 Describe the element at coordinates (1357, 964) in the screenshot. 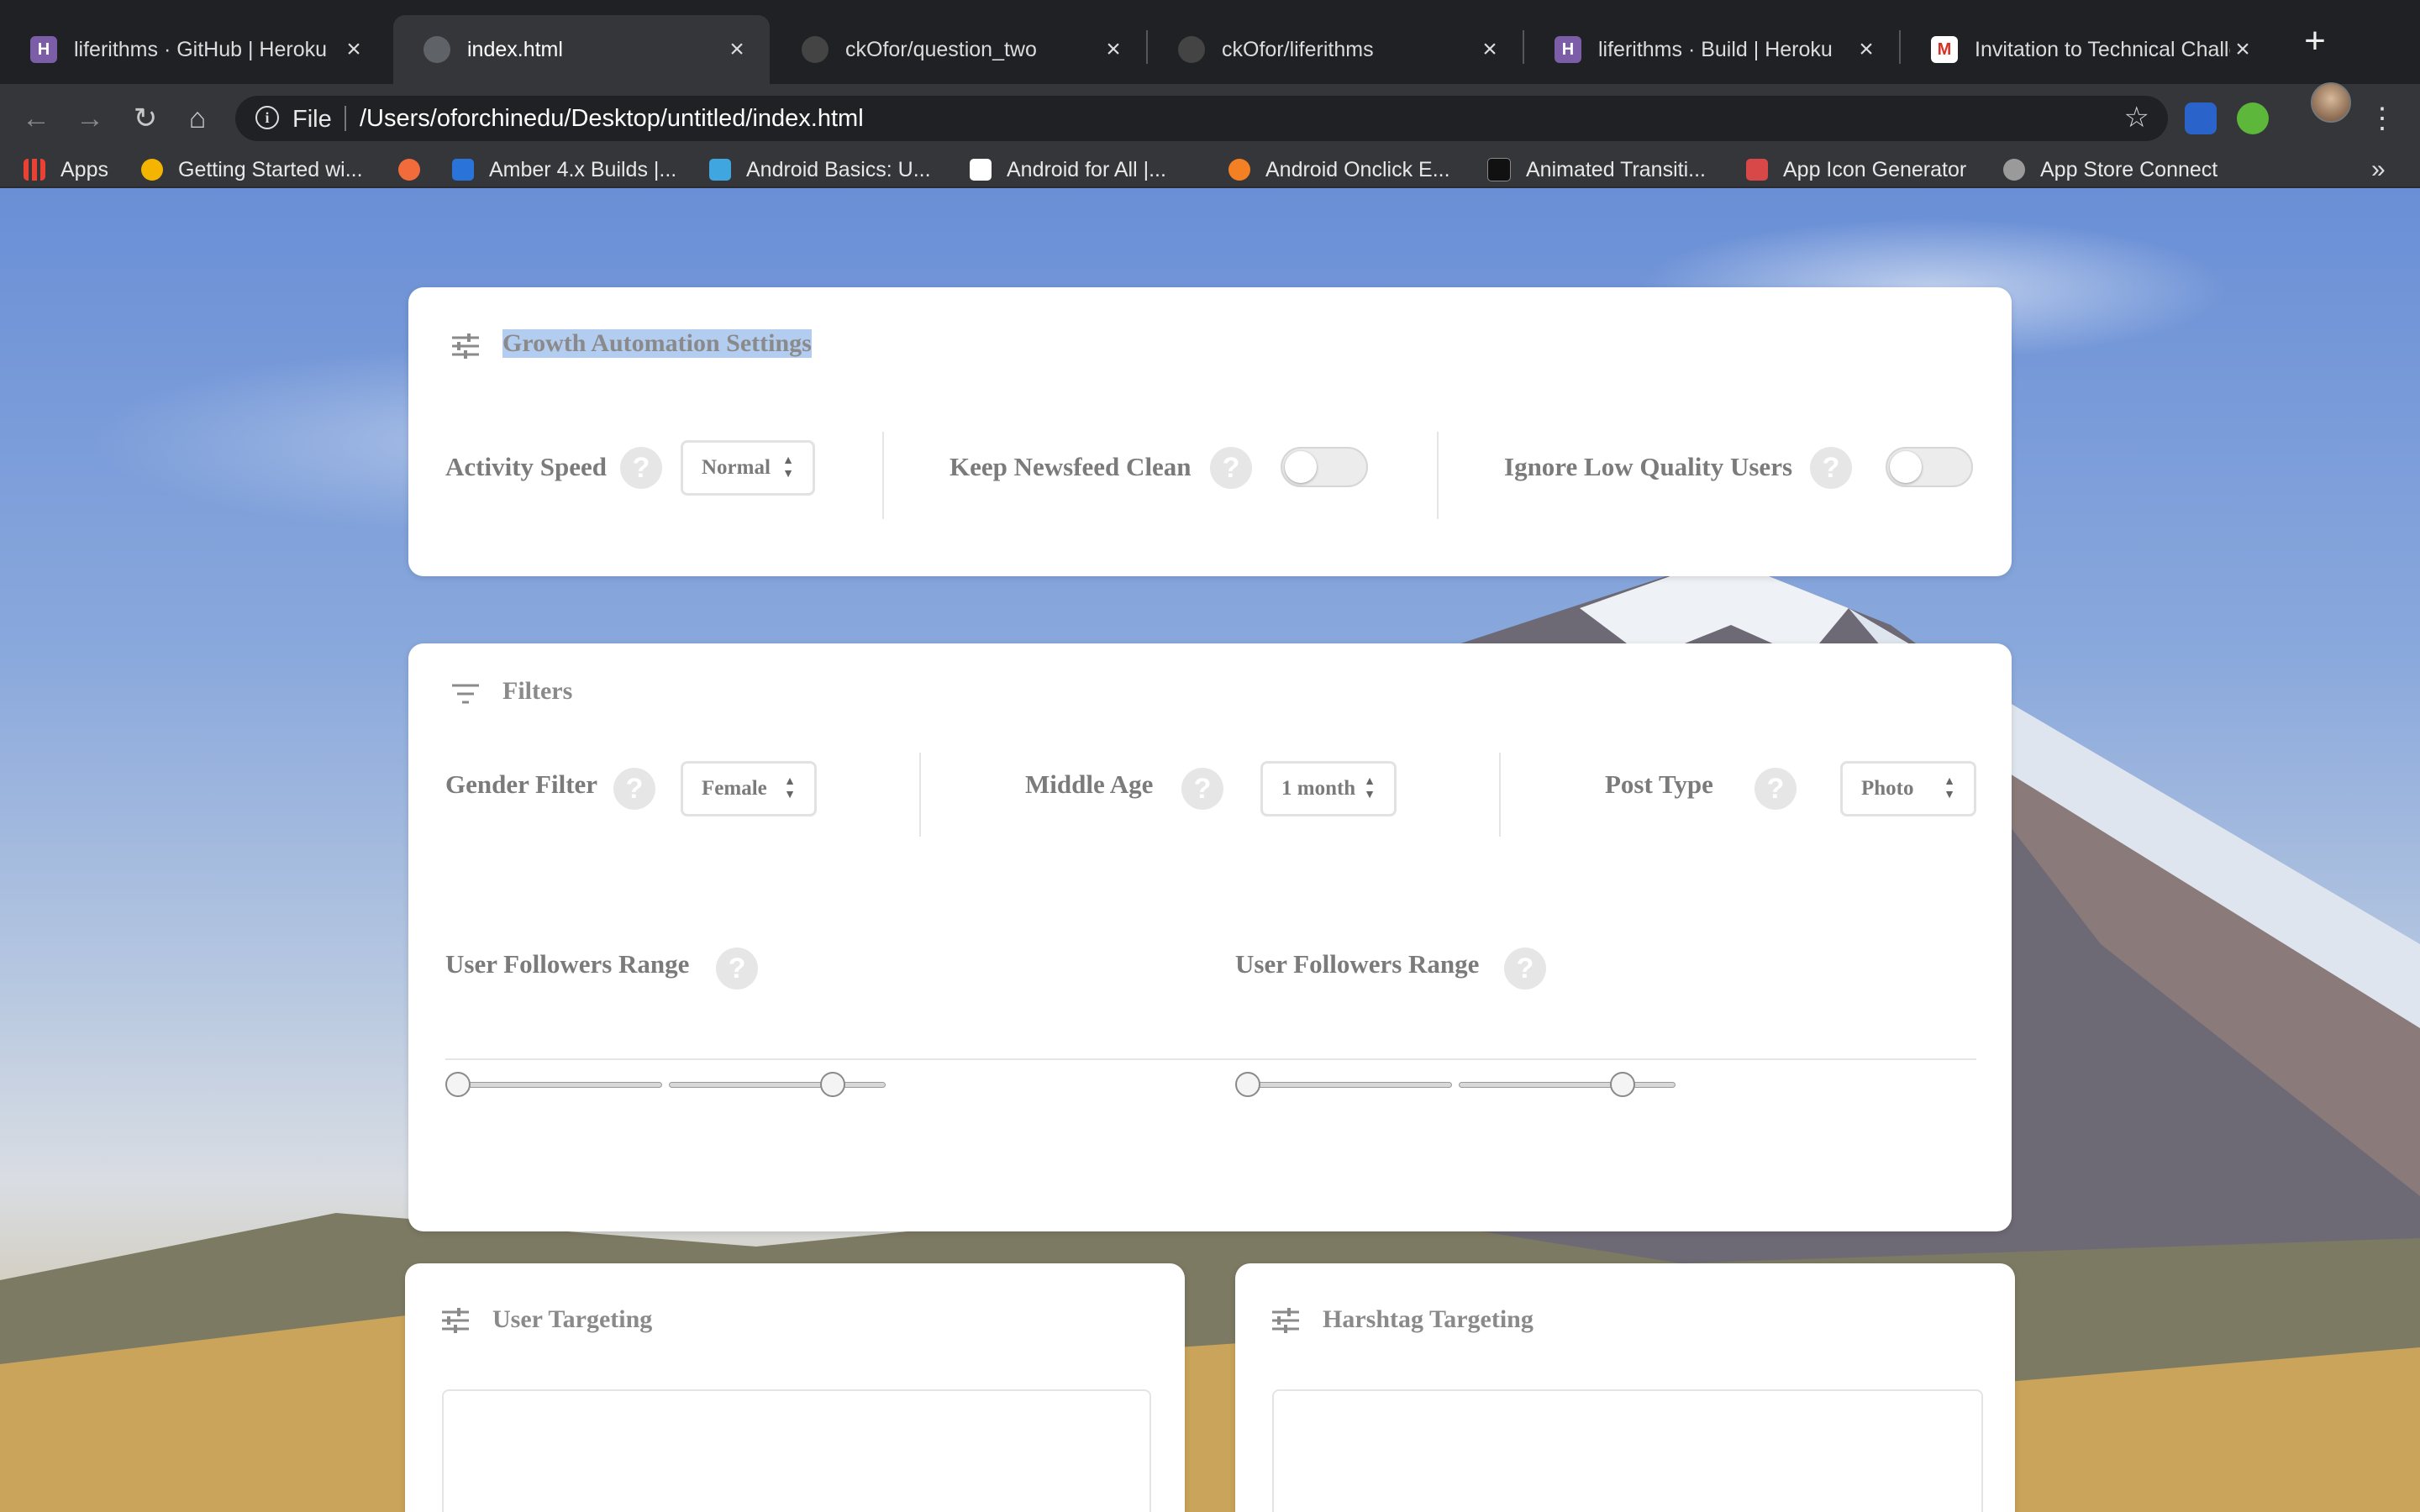

I see `followers-range-right-label: User Followers Range` at that location.